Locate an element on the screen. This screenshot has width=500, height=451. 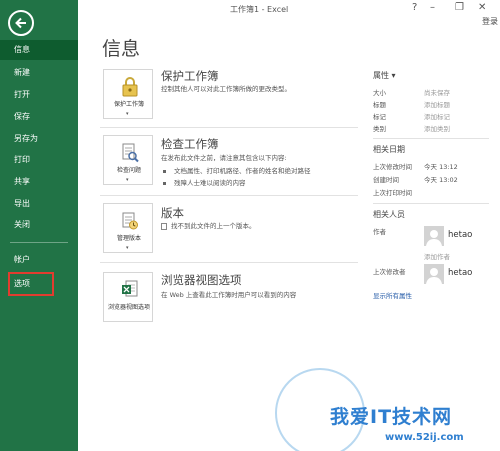
protect-workbook-button: 保护工作簿 ▾ is located at coordinates (128, 94).